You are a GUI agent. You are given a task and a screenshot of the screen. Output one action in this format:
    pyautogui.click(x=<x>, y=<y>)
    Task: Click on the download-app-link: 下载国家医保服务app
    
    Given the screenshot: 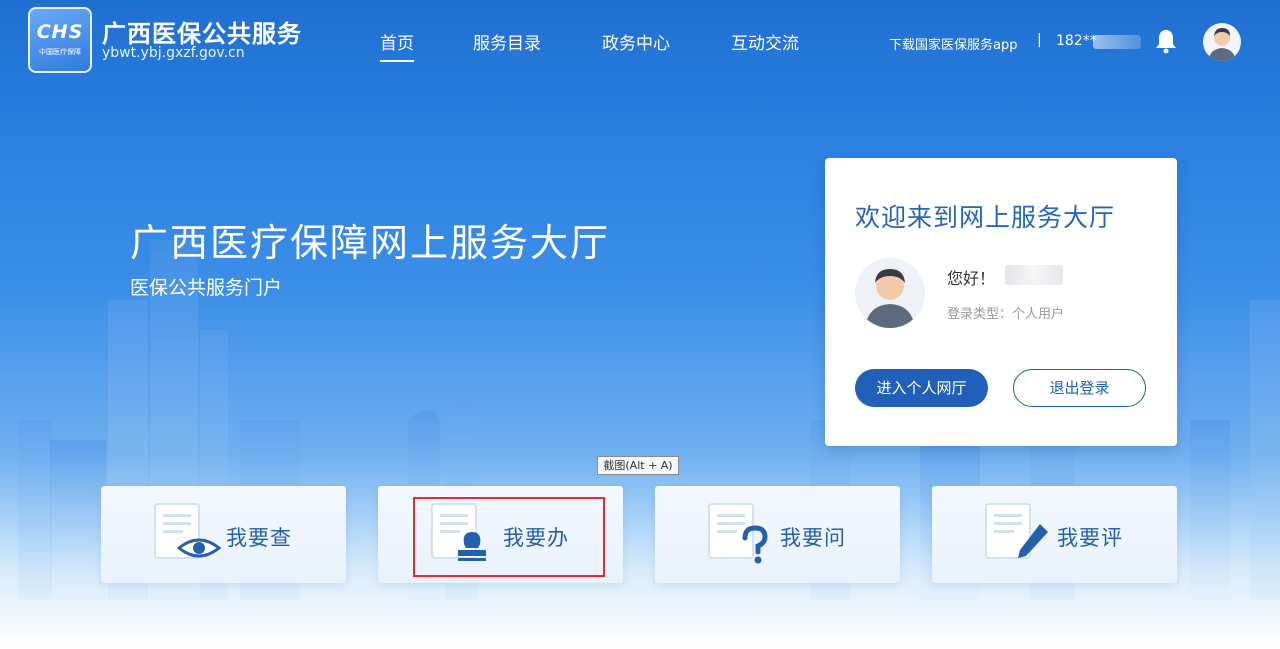 What is the action you would take?
    pyautogui.click(x=953, y=43)
    